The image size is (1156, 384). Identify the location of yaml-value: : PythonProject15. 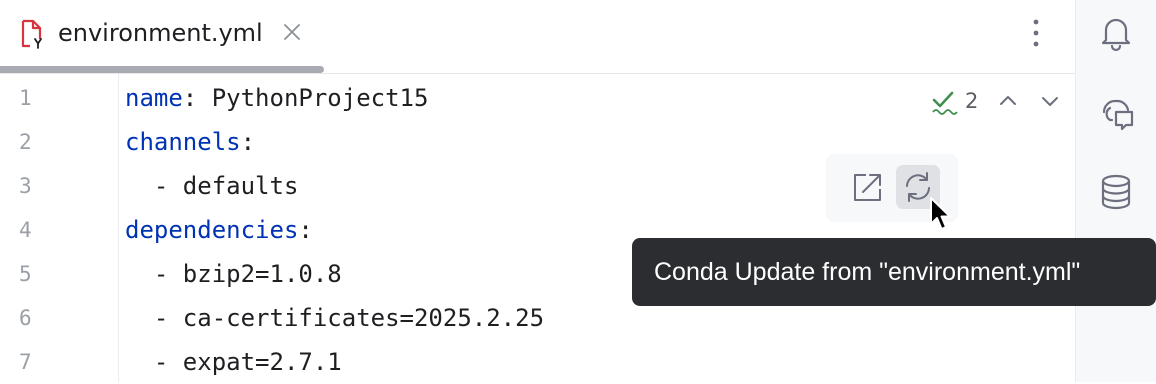
(305, 98).